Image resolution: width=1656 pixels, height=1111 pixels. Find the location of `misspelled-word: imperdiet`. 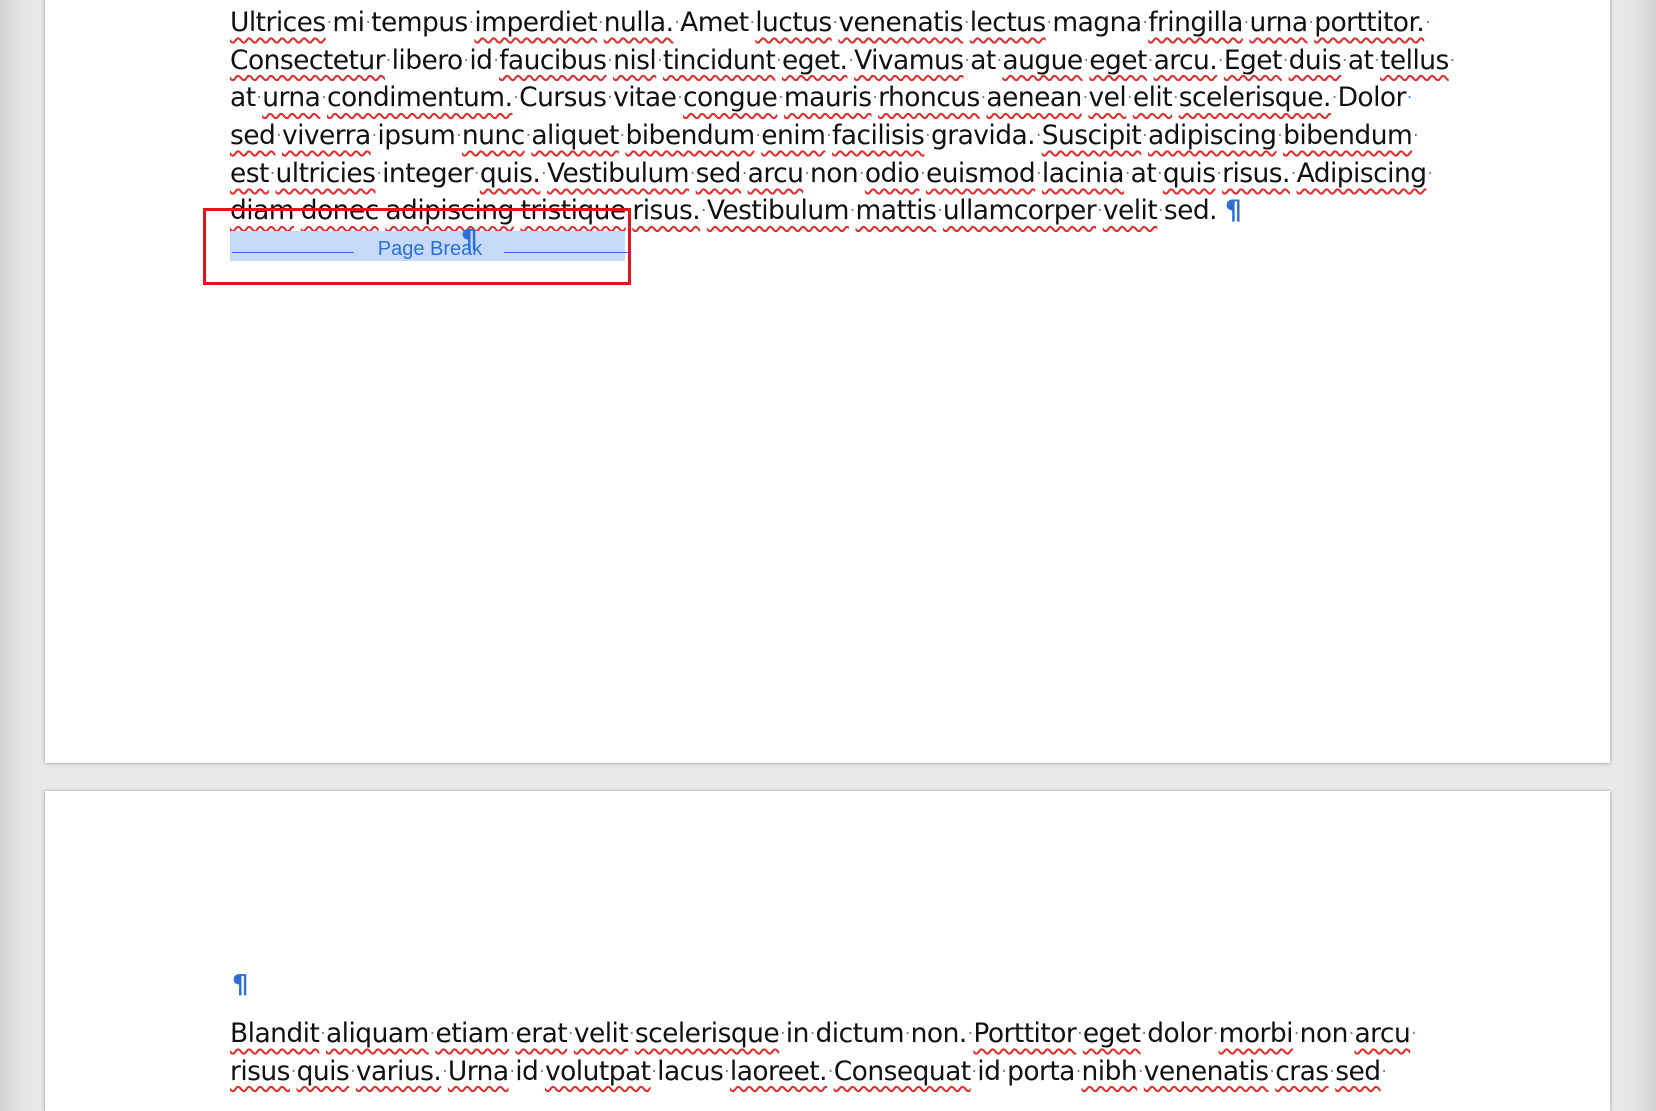

misspelled-word: imperdiet is located at coordinates (536, 22).